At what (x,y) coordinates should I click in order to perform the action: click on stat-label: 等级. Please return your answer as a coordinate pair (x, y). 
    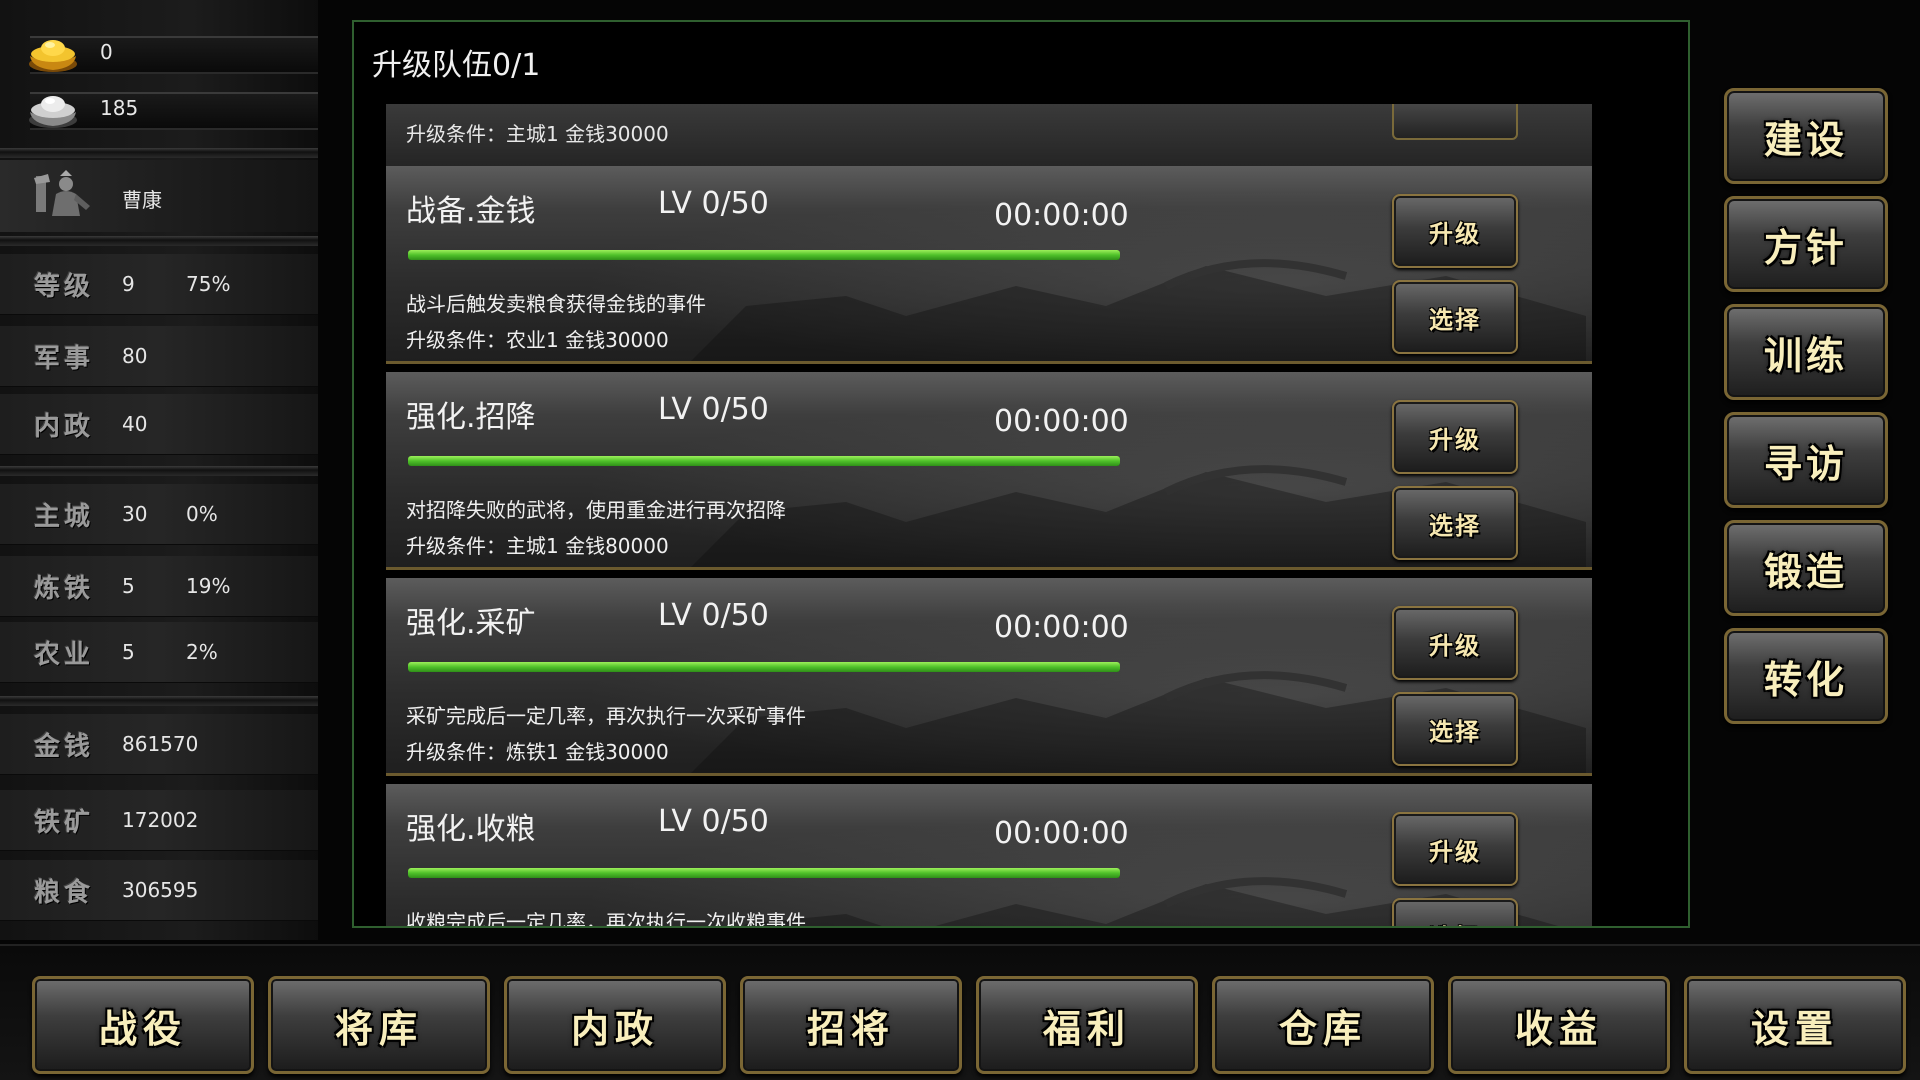
    Looking at the image, I should click on (64, 287).